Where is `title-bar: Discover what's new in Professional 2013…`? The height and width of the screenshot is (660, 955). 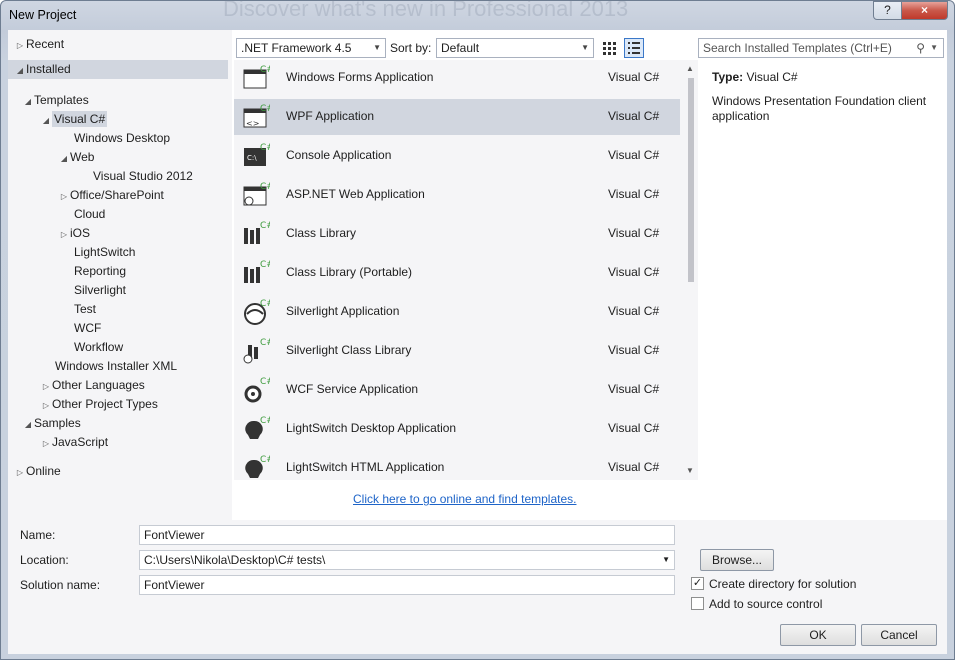 title-bar: Discover what's new in Professional 2013… is located at coordinates (477, 14).